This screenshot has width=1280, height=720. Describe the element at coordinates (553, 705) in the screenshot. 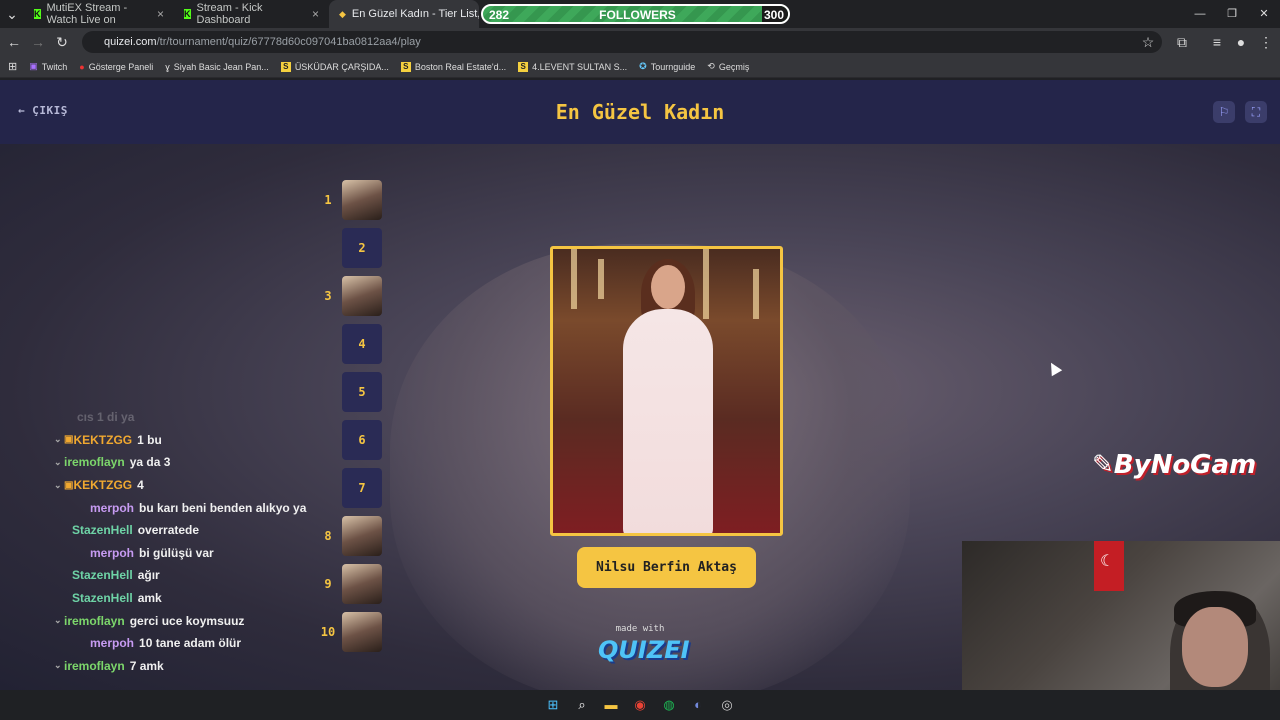

I see `windows-start-icon: ⊞` at that location.